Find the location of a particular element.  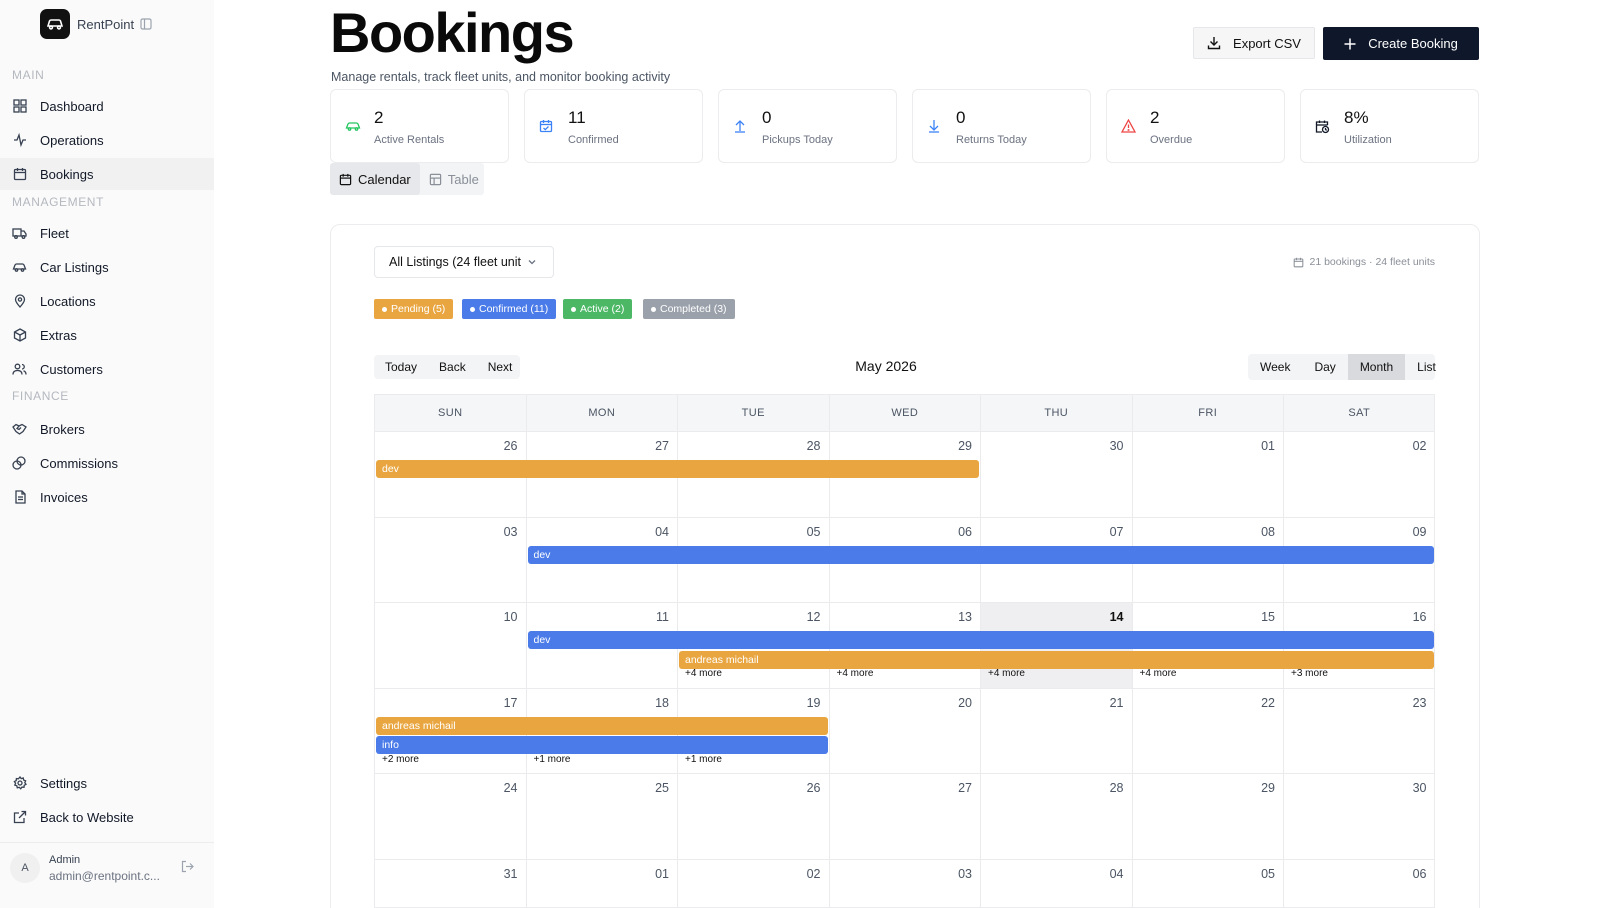

create-booking-button: Create Booking is located at coordinates (1401, 43).